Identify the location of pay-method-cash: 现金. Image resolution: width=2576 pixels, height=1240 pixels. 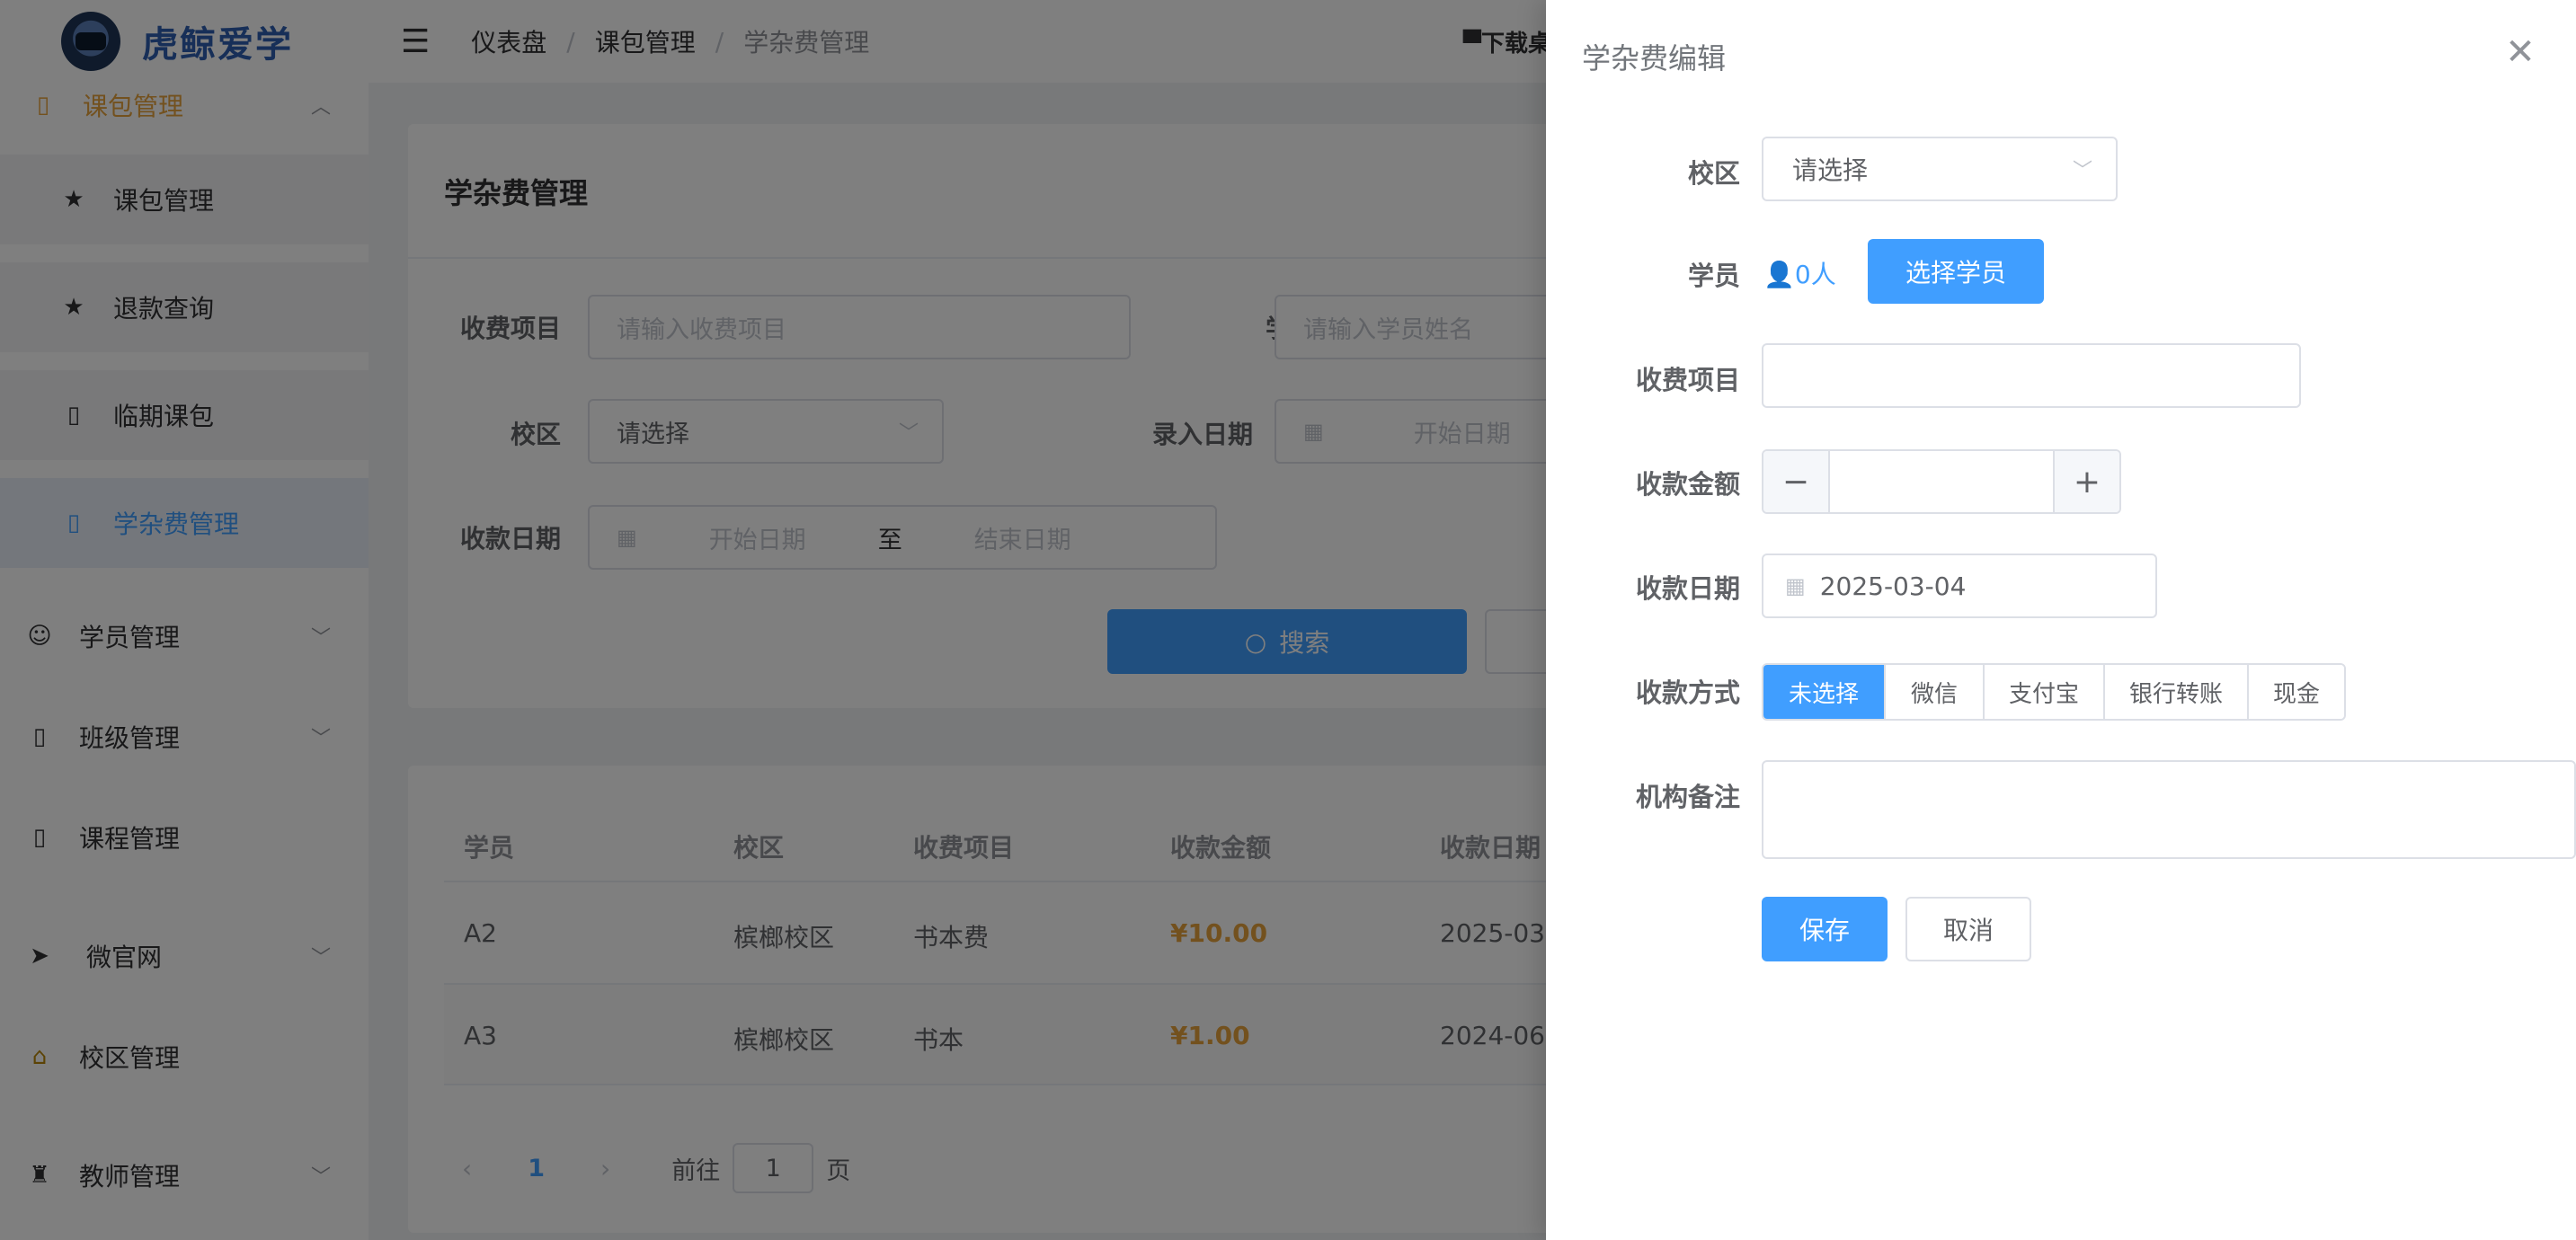
(2295, 692).